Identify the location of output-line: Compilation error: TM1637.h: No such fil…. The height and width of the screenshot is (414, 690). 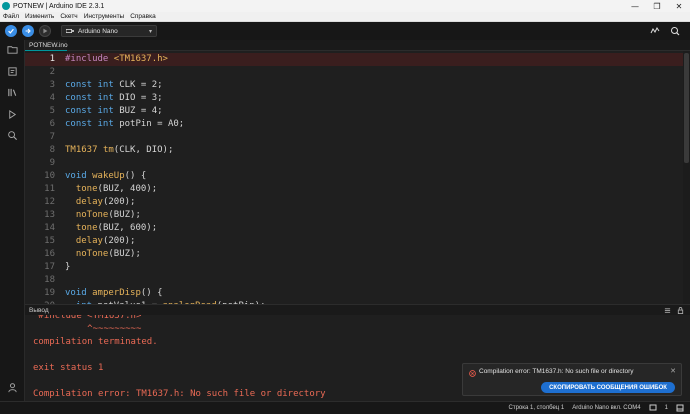
(179, 394).